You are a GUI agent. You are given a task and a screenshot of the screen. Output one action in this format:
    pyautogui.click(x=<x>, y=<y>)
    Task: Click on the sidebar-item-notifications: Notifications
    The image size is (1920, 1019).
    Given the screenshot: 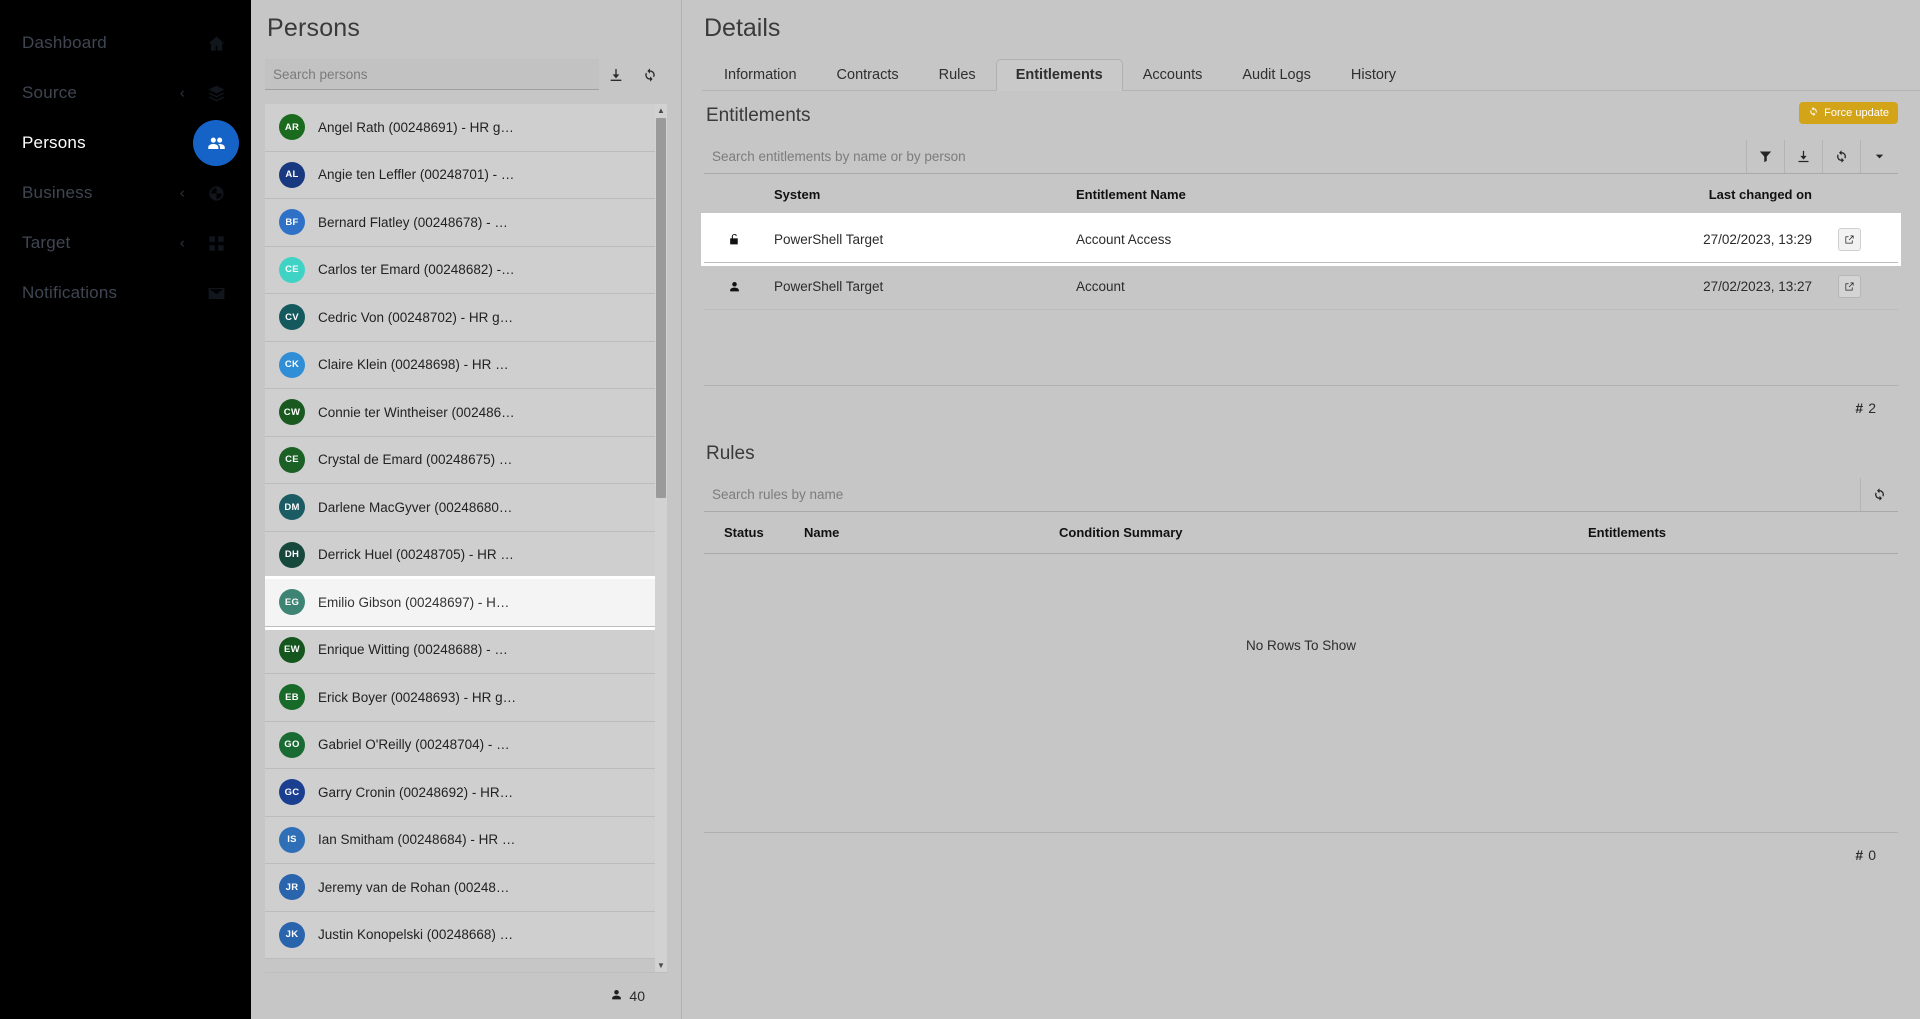 What is the action you would take?
    pyautogui.click(x=125, y=293)
    